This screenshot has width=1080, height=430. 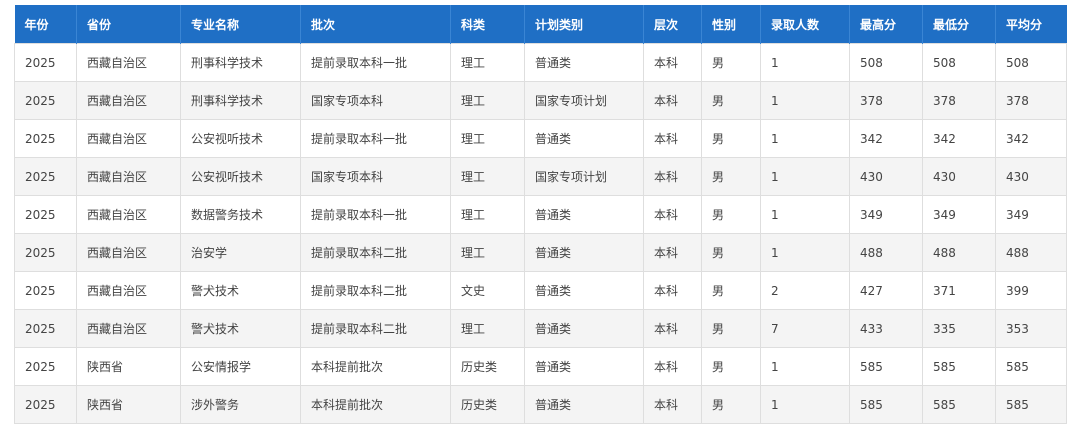 I want to click on cell-max-score: 342, so click(x=886, y=138).